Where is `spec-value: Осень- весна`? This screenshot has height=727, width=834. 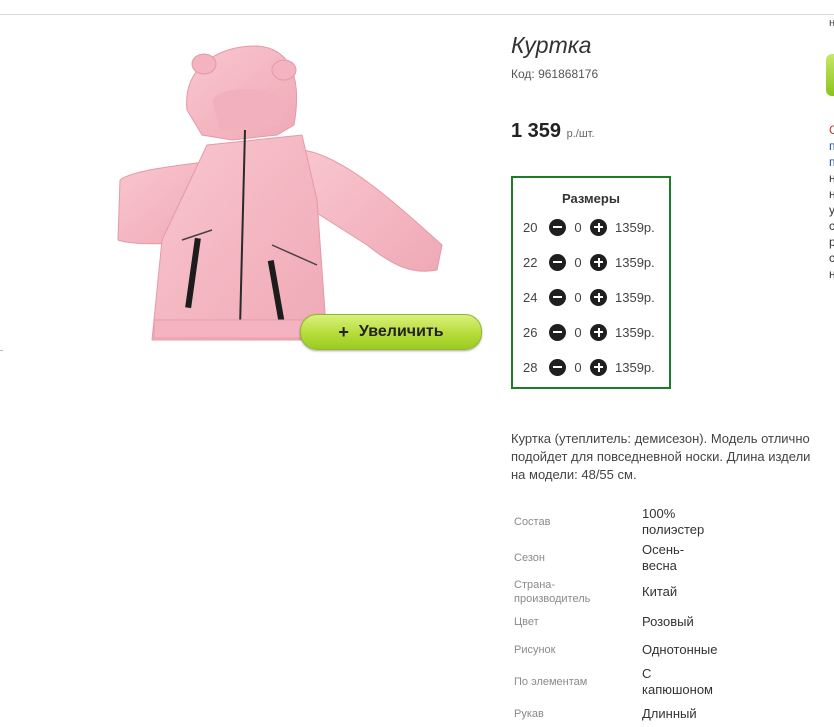 spec-value: Осень- весна is located at coordinates (663, 558).